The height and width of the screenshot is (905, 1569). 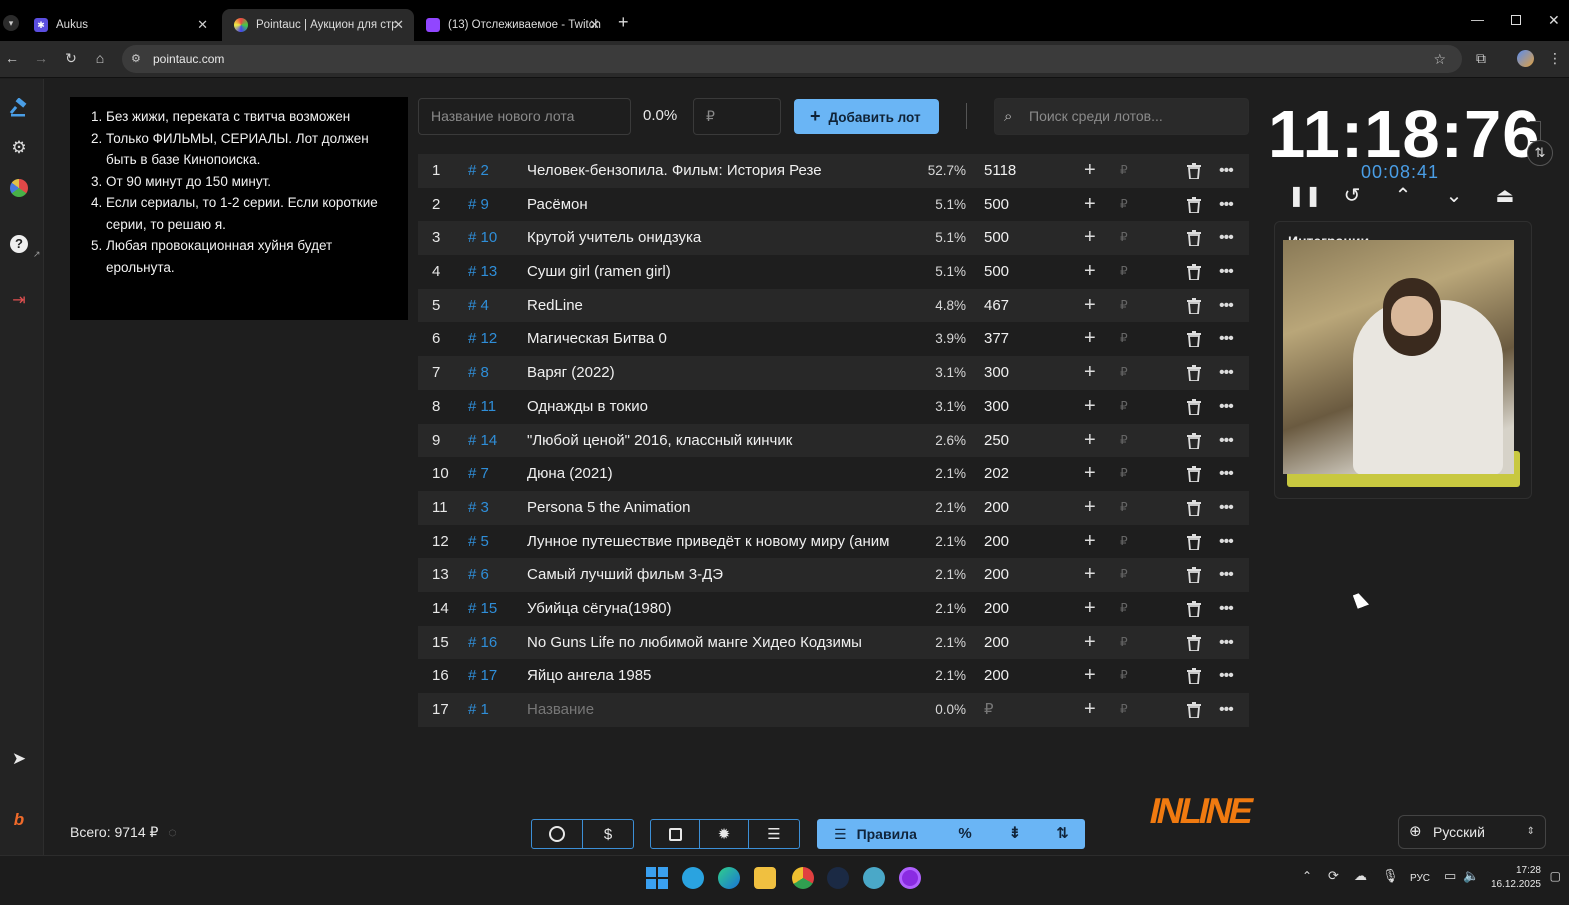 What do you see at coordinates (1333, 876) in the screenshot?
I see `tray-sync-icon: ⟳` at bounding box center [1333, 876].